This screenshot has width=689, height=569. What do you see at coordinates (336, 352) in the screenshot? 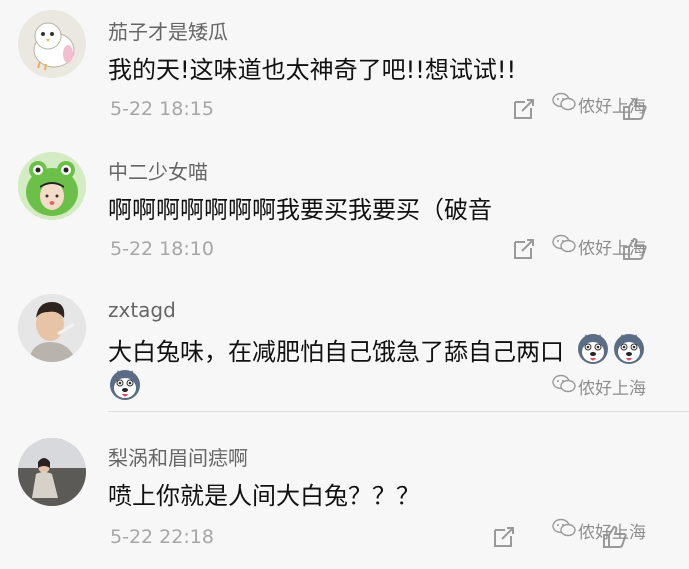
I see `comment-content: 大白兔味，在减肥怕自己饿急了舔自己两口` at bounding box center [336, 352].